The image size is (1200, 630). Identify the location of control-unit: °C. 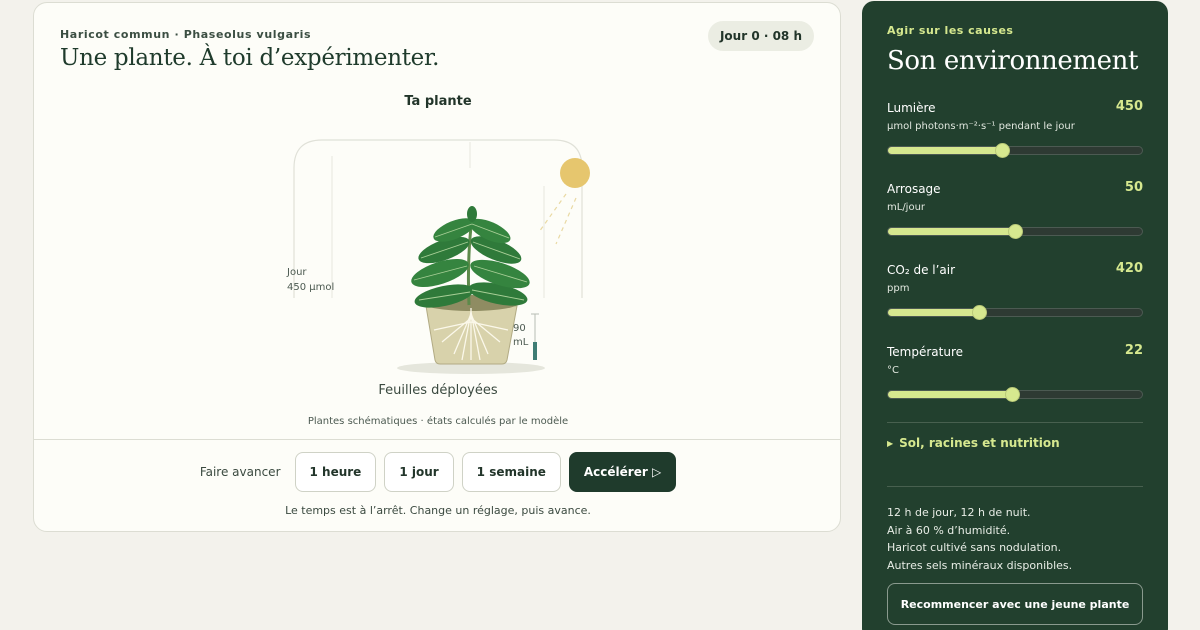
(893, 370).